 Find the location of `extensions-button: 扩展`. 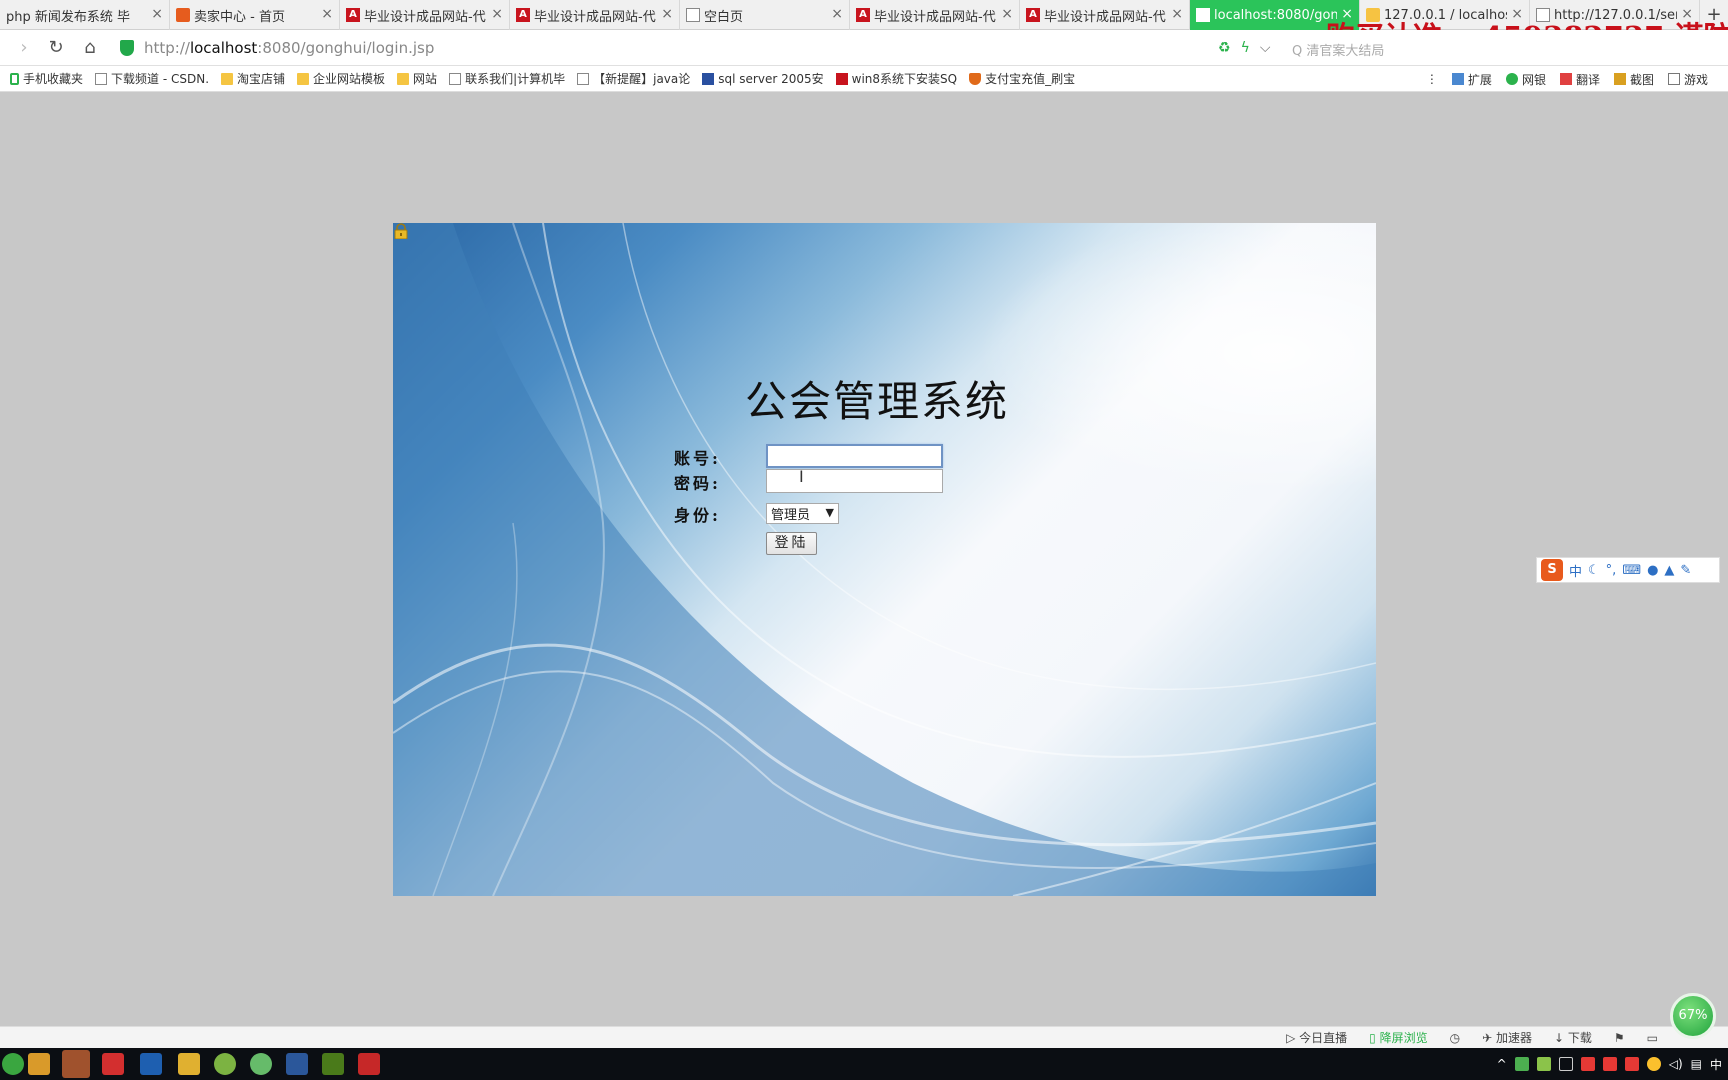

extensions-button: 扩展 is located at coordinates (1471, 79).